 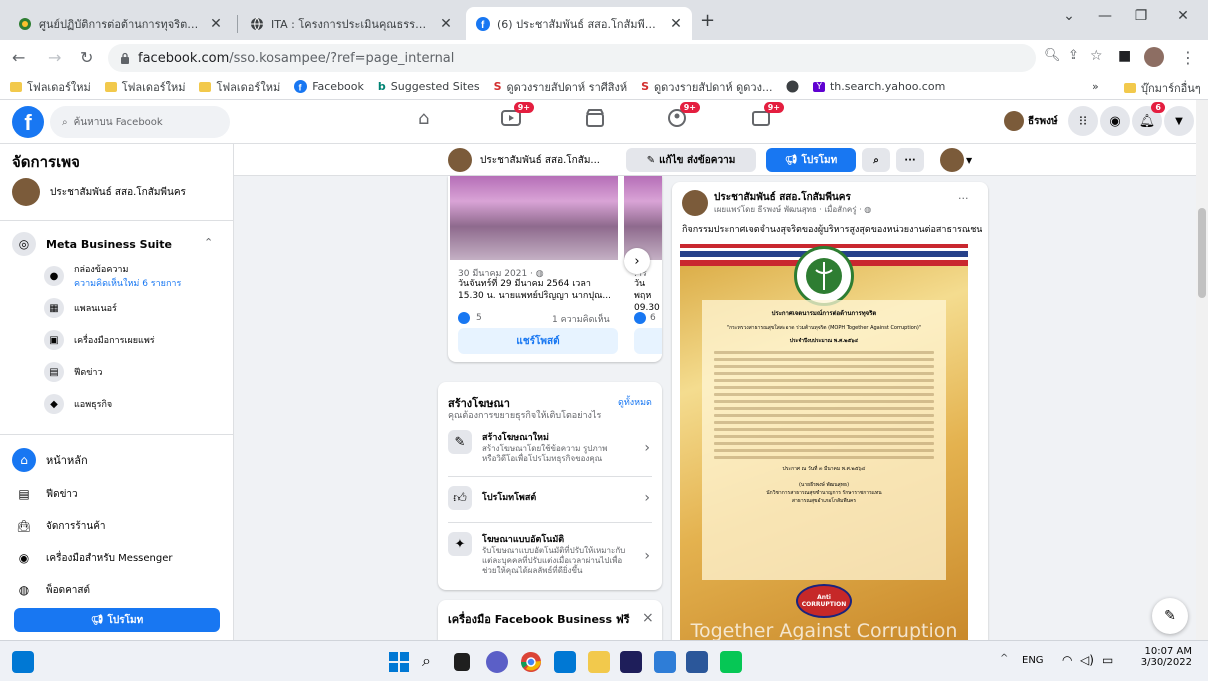 What do you see at coordinates (665, 662) in the screenshot?
I see `notepad-icon` at bounding box center [665, 662].